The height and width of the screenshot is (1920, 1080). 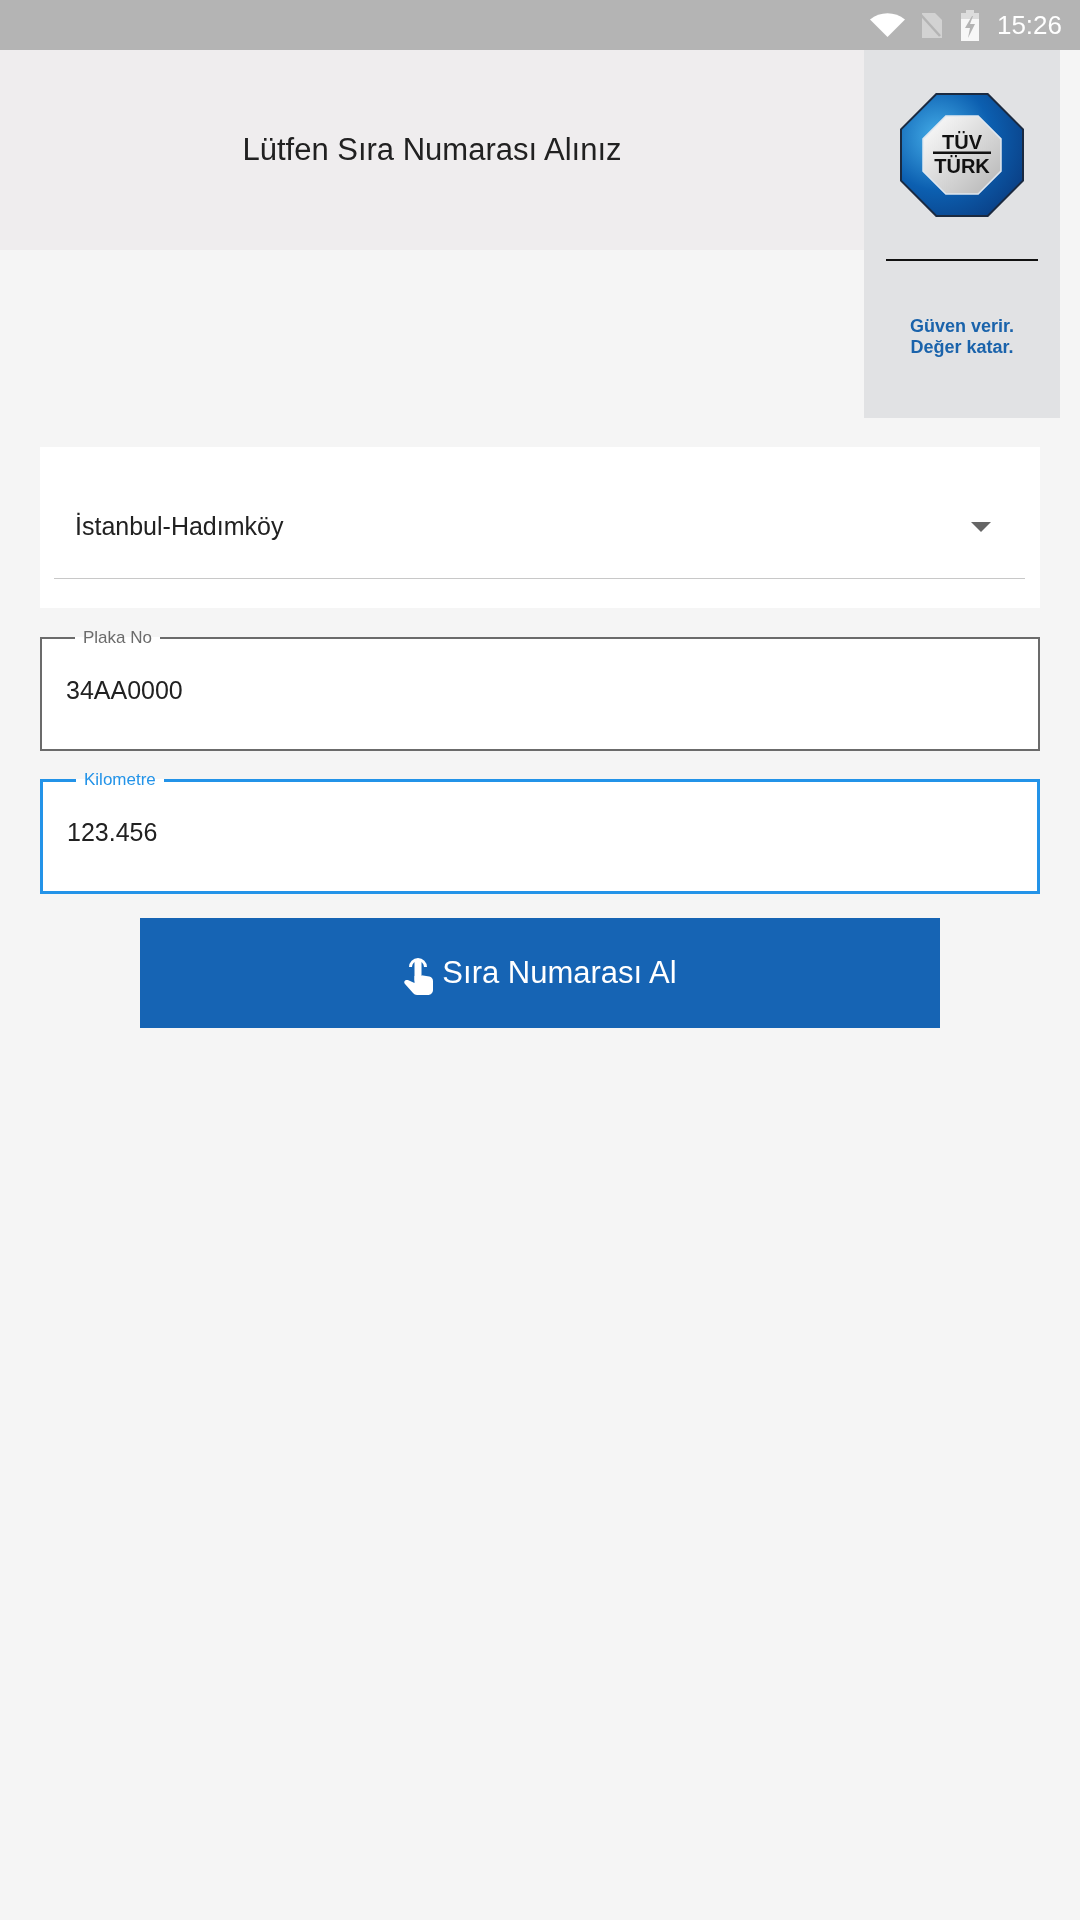 I want to click on slogan-line: Güven verir., so click(x=962, y=326).